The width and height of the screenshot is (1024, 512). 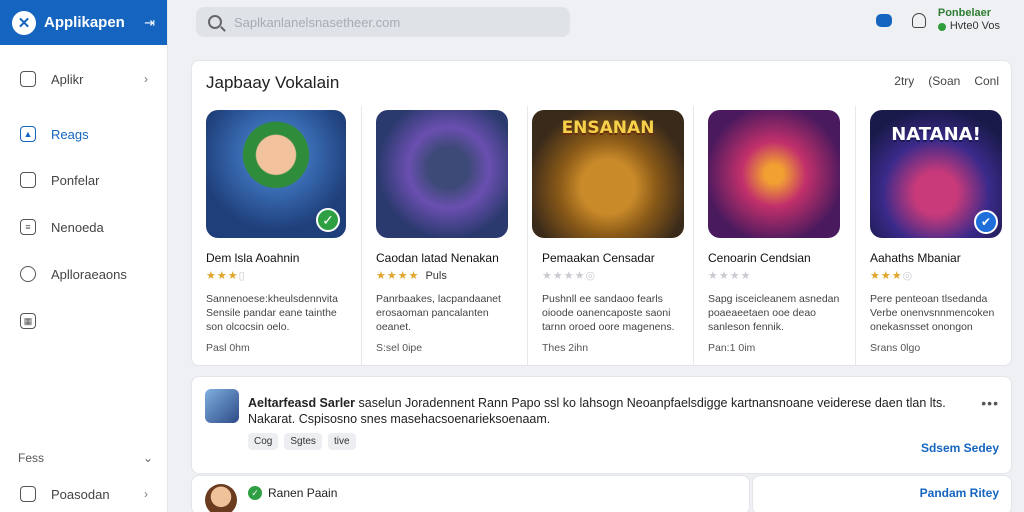 What do you see at coordinates (883, 20) in the screenshot?
I see `chat-icon` at bounding box center [883, 20].